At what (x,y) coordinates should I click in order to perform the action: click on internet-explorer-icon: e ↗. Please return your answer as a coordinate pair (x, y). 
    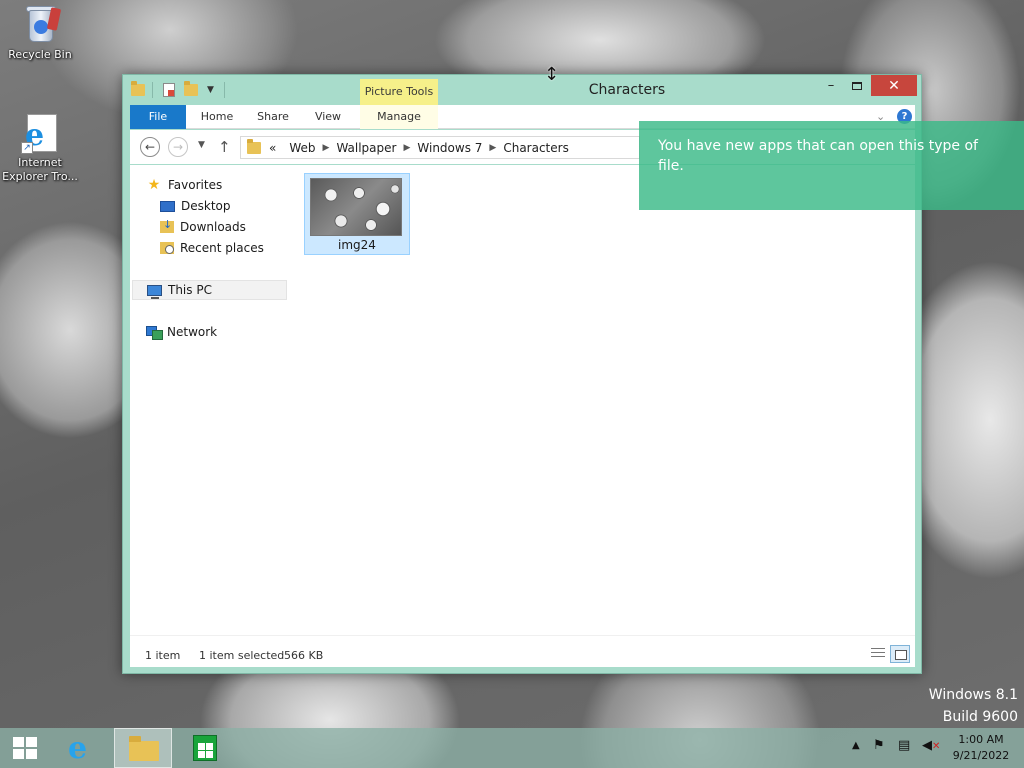
    Looking at the image, I should click on (40, 133).